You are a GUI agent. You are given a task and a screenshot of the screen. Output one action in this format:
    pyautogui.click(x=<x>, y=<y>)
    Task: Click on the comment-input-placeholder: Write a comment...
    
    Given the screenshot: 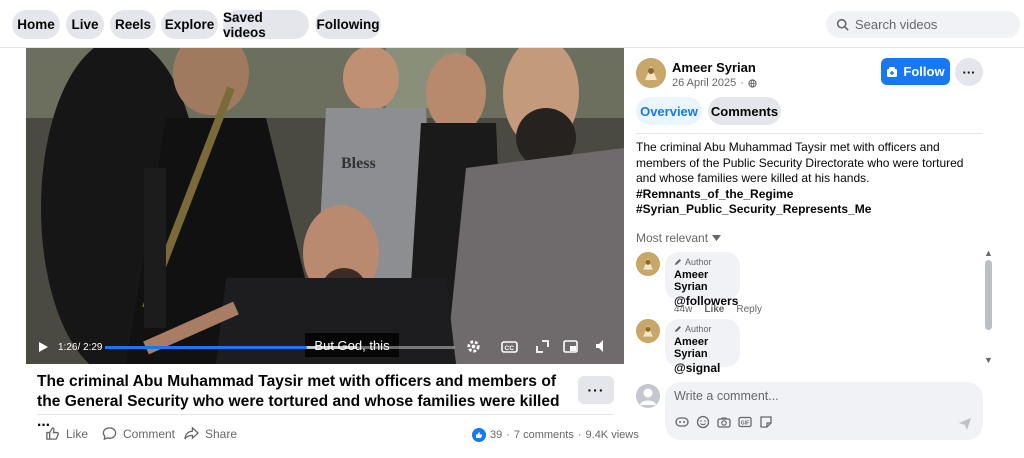 What is the action you would take?
    pyautogui.click(x=726, y=396)
    